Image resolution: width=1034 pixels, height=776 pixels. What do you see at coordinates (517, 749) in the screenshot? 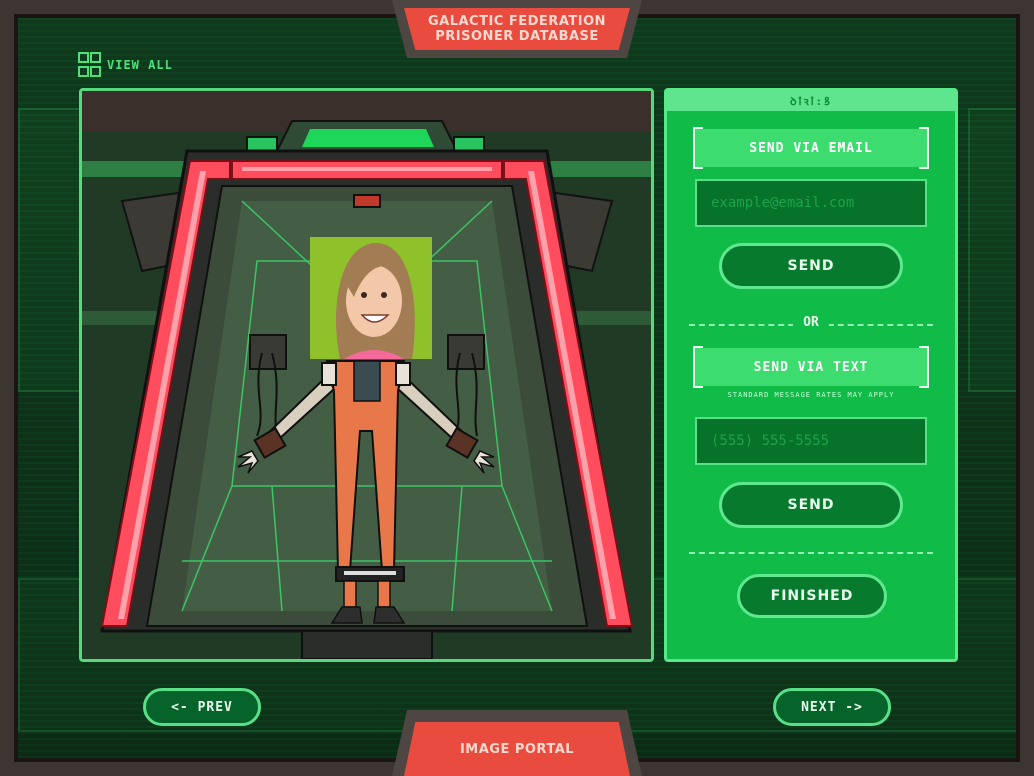
I see `footer-title: IMAGE PORTAL` at bounding box center [517, 749].